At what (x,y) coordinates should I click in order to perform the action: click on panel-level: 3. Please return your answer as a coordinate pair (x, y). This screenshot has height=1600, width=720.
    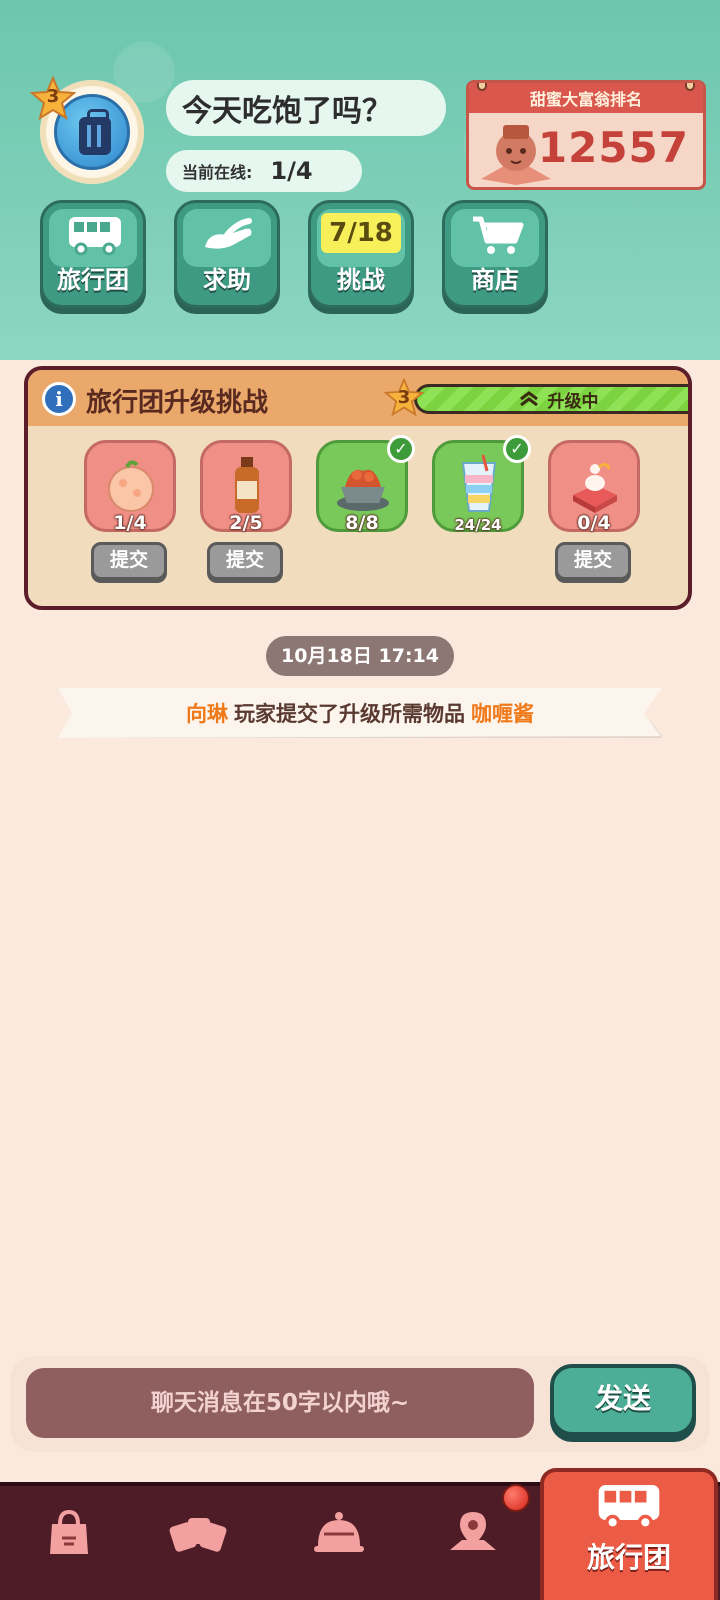
    Looking at the image, I should click on (404, 397).